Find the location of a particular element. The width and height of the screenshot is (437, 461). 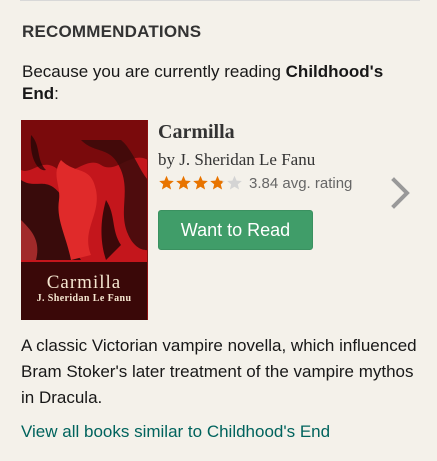

want-to-read-button: Want to Read is located at coordinates (235, 230).